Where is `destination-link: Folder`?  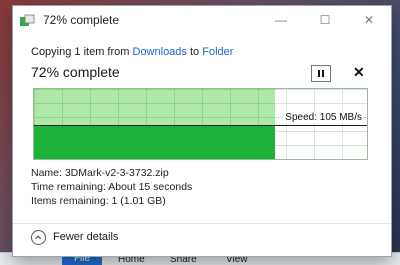 destination-link: Folder is located at coordinates (217, 52).